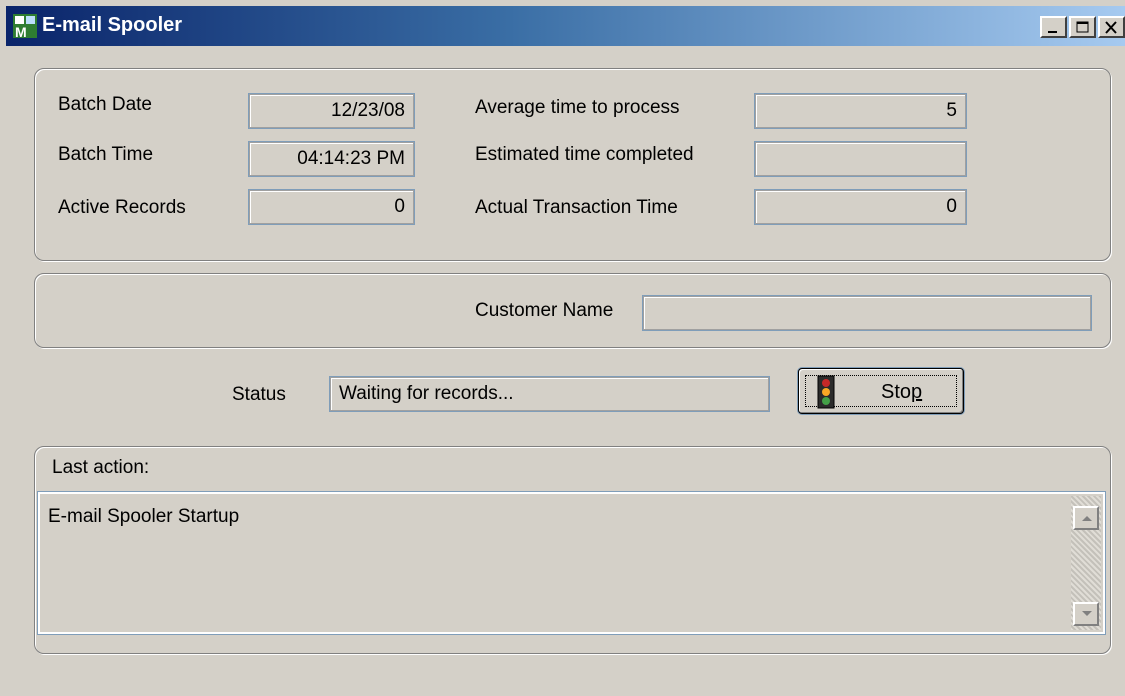  I want to click on est-completed-field, so click(860, 159).